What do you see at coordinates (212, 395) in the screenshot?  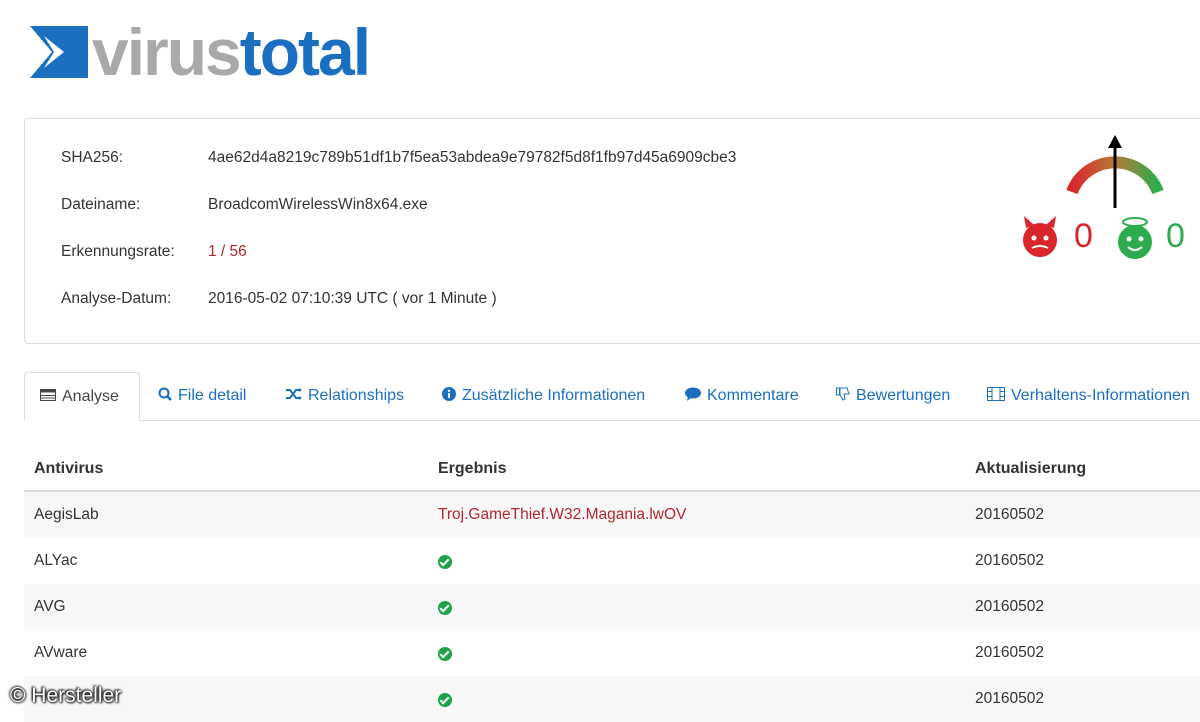 I see `tab-label: File detail` at bounding box center [212, 395].